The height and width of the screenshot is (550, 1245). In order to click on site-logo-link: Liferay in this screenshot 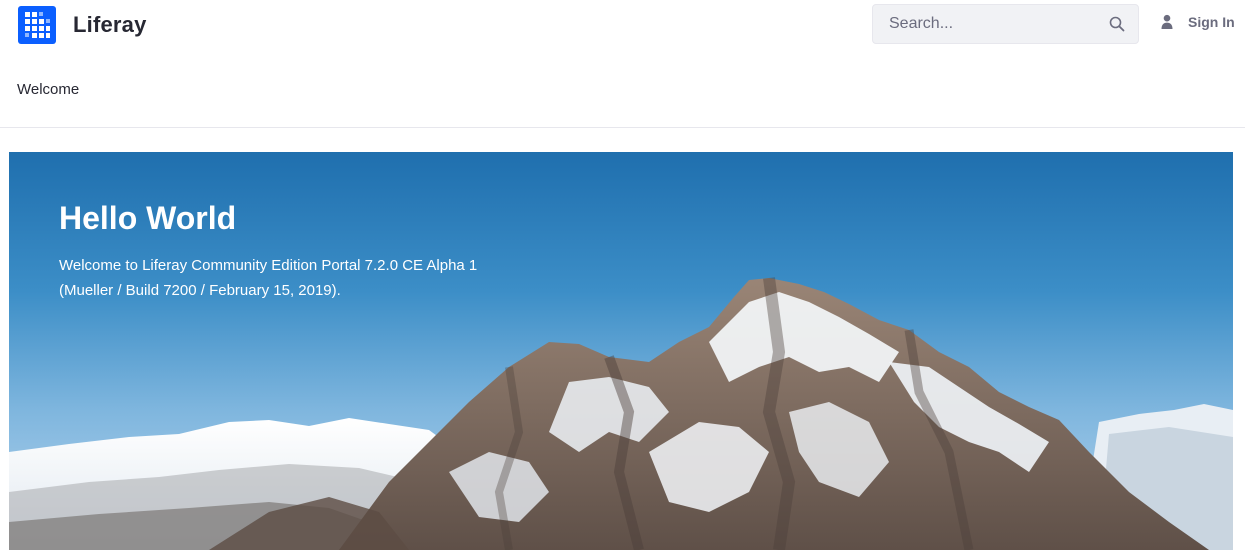, I will do `click(82, 25)`.